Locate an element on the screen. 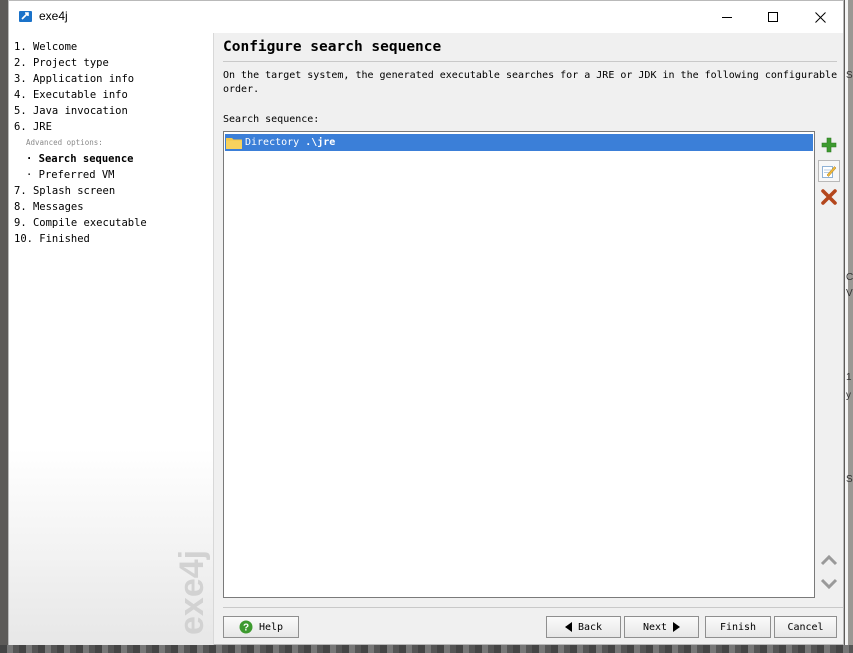  step-executable-info: 4. Executable info is located at coordinates (80, 95).